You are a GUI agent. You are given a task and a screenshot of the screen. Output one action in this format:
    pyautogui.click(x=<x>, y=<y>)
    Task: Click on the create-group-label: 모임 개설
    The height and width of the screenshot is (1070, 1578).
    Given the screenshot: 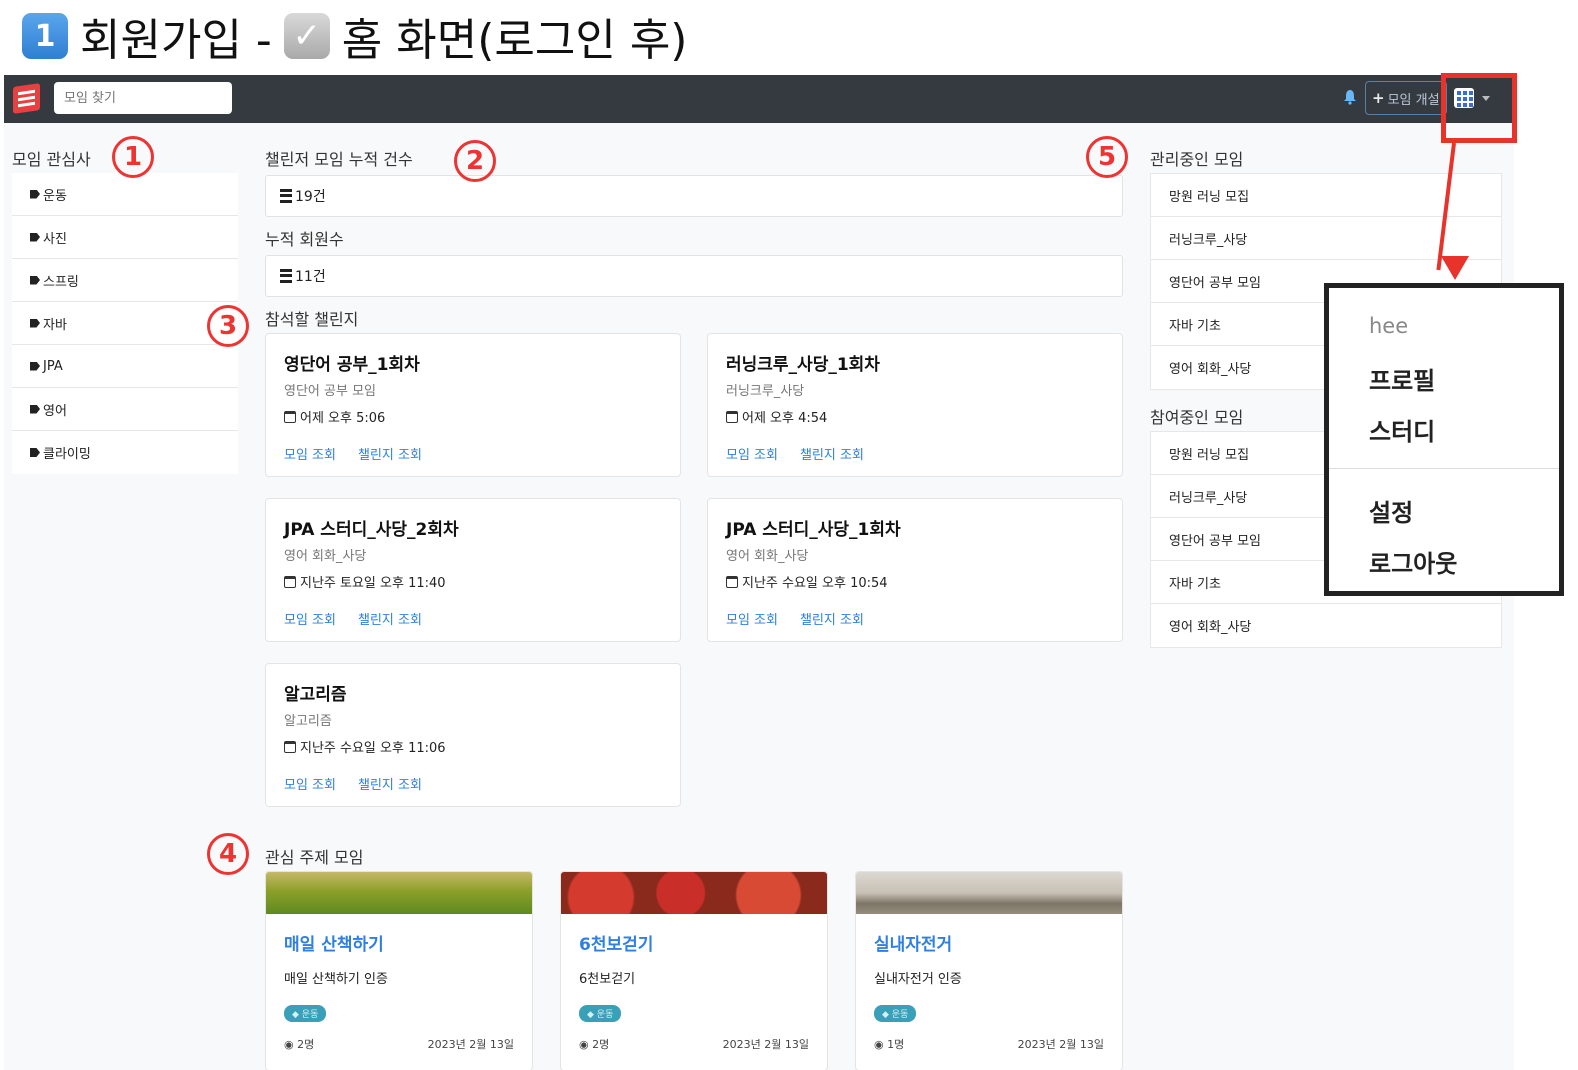 What is the action you would take?
    pyautogui.click(x=1413, y=100)
    